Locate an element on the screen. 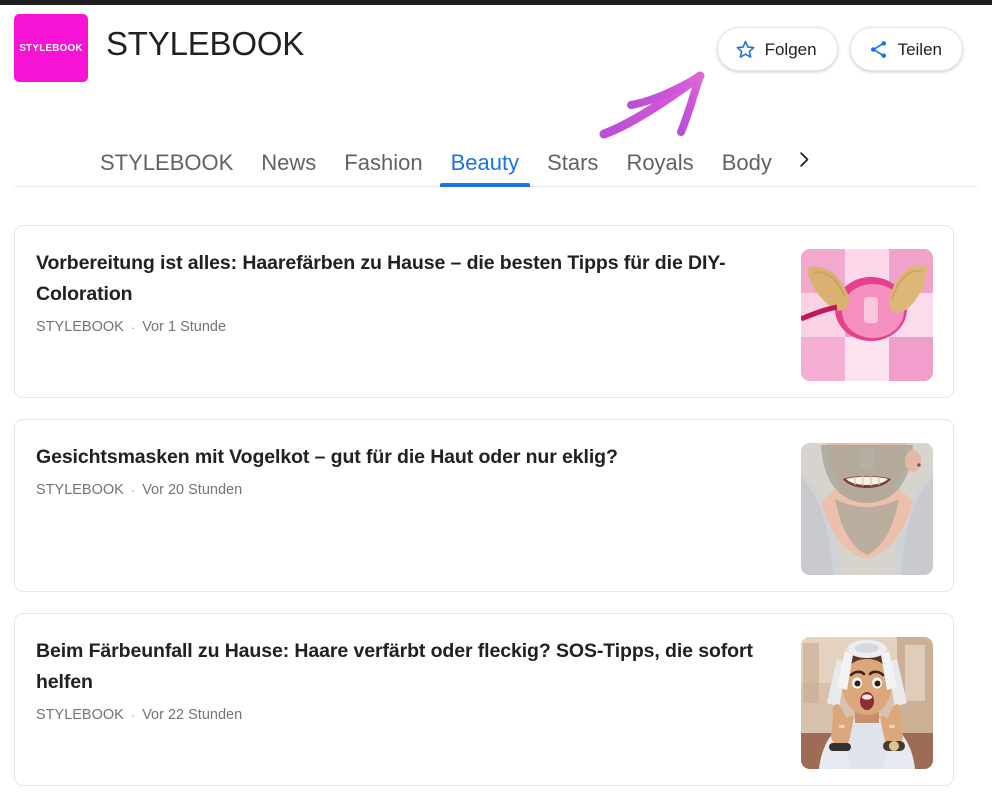 The height and width of the screenshot is (807, 992). tab-beauty: Beauty is located at coordinates (485, 169).